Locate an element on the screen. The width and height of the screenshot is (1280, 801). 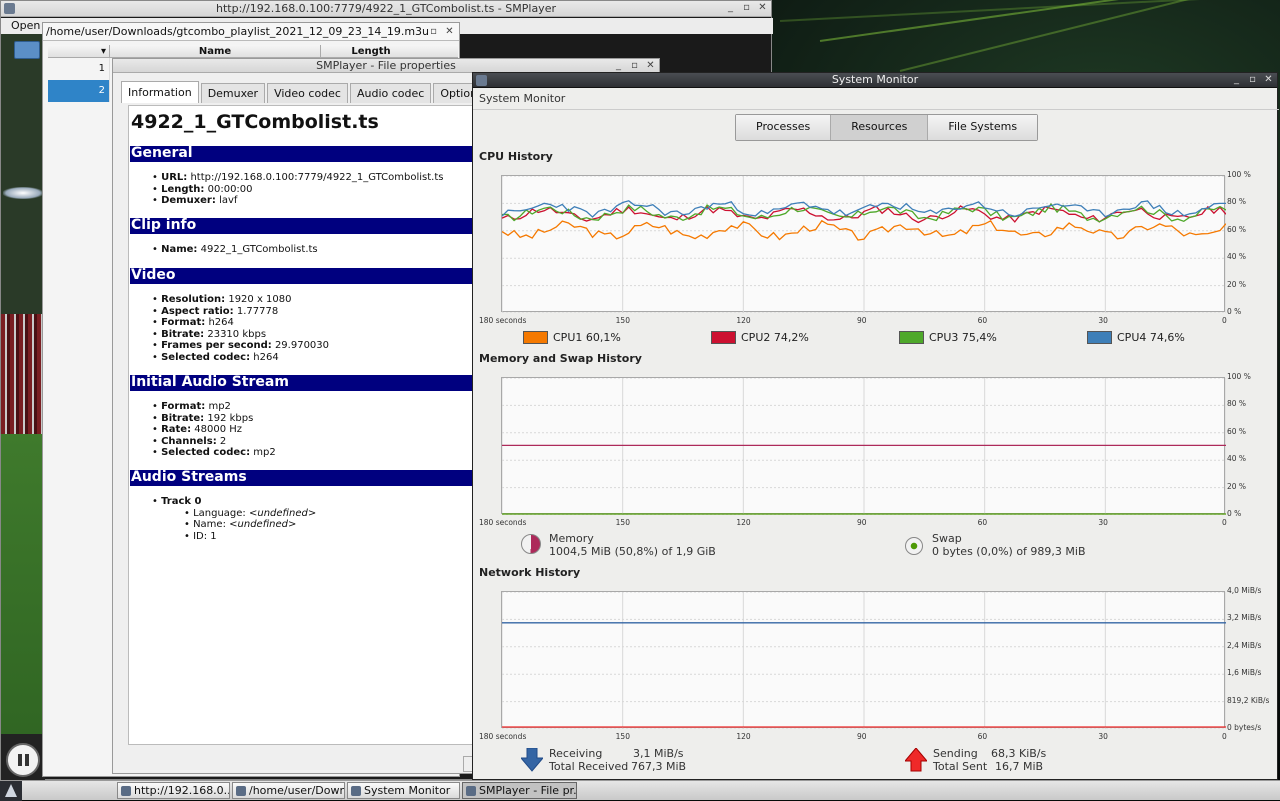
fileprops-titlebar: SMPlayer - File properties _ ▫ ✕ is located at coordinates (386, 66).